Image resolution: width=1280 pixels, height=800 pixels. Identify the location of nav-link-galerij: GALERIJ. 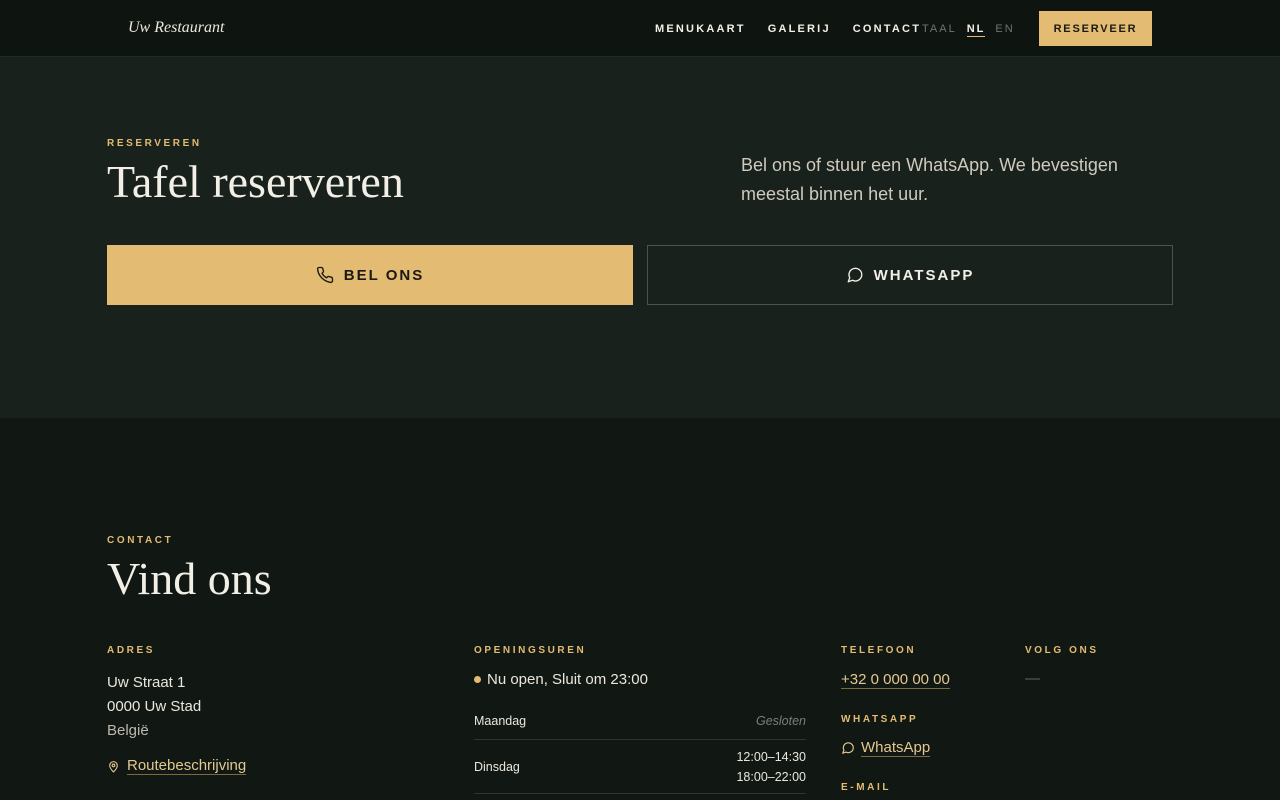
(799, 29).